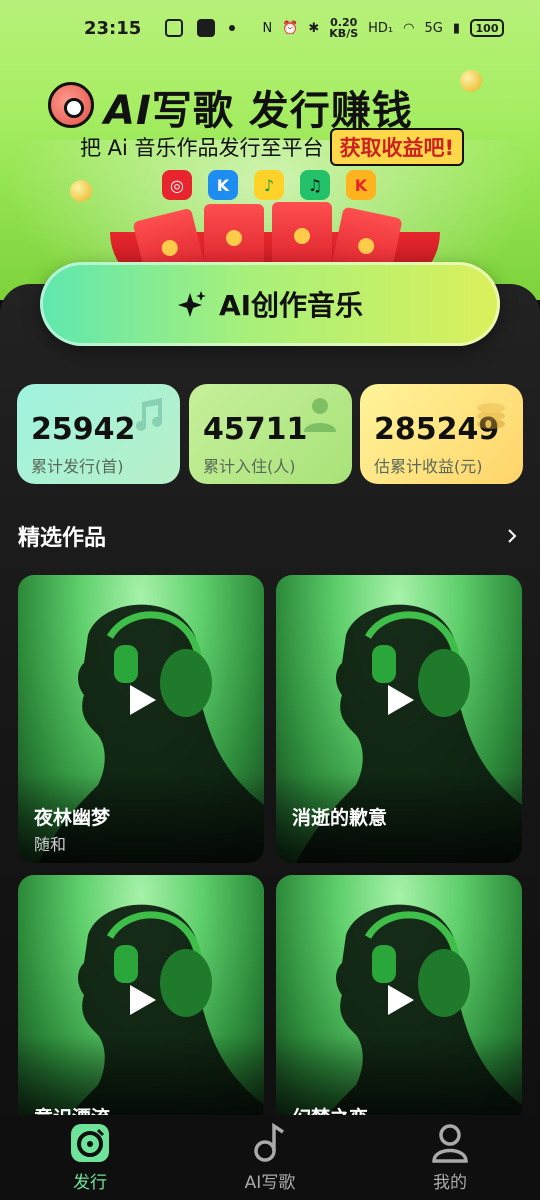 Image resolution: width=540 pixels, height=1200 pixels. Describe the element at coordinates (409, 28) in the screenshot. I see `wifi-icon: ◠` at that location.